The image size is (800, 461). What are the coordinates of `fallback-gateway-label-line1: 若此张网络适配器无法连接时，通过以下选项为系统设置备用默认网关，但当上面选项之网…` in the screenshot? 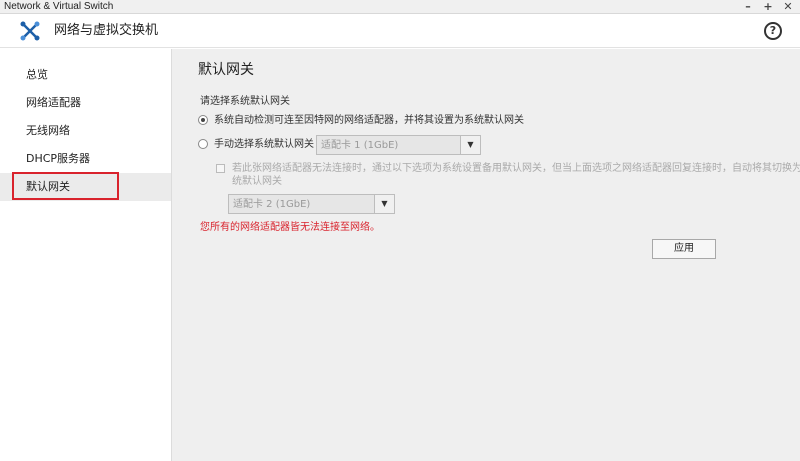 It's located at (516, 168).